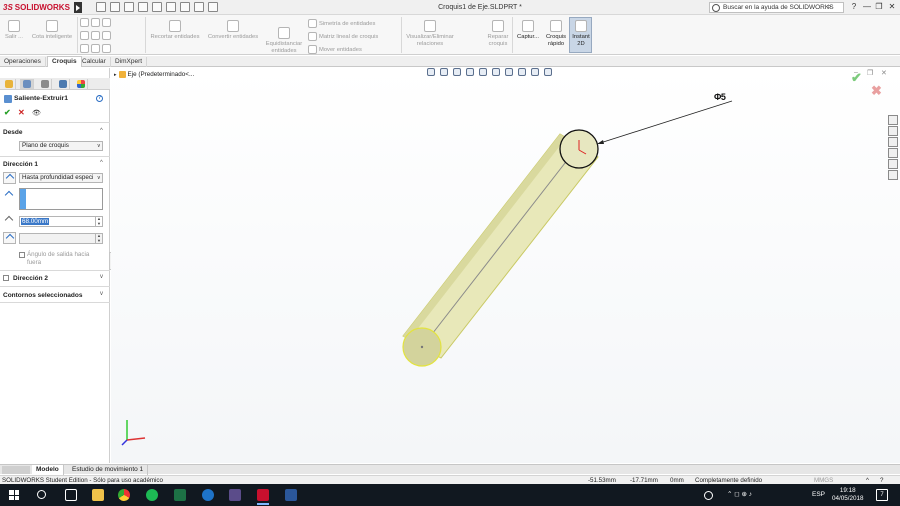 Image resolution: width=900 pixels, height=506 pixels. Describe the element at coordinates (23, 62) in the screenshot. I see `tab-operaciones: Operaciones` at that location.